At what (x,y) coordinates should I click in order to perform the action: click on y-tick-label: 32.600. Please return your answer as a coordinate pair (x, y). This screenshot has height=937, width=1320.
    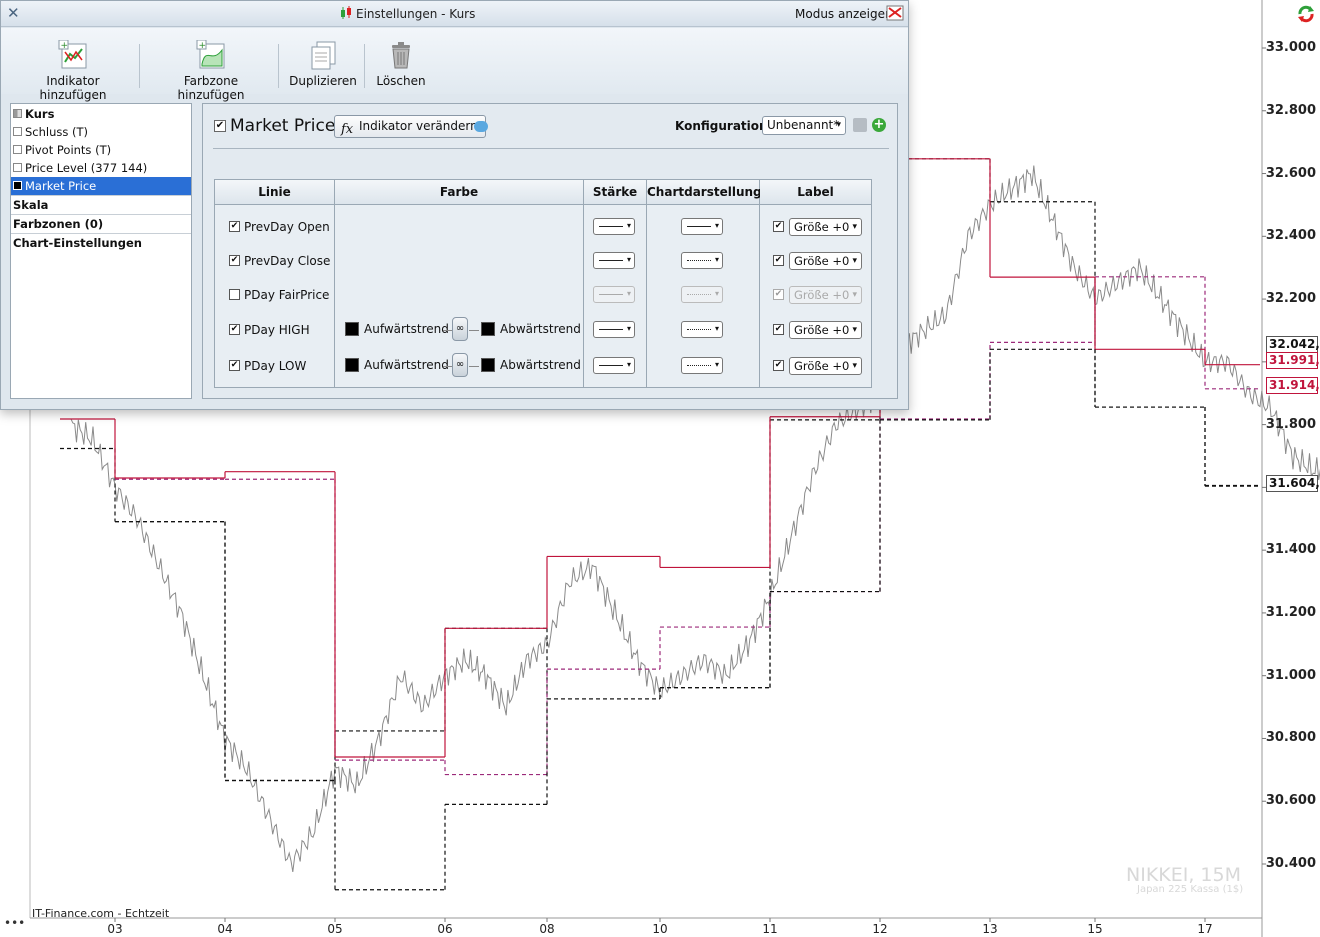
    Looking at the image, I should click on (1290, 173).